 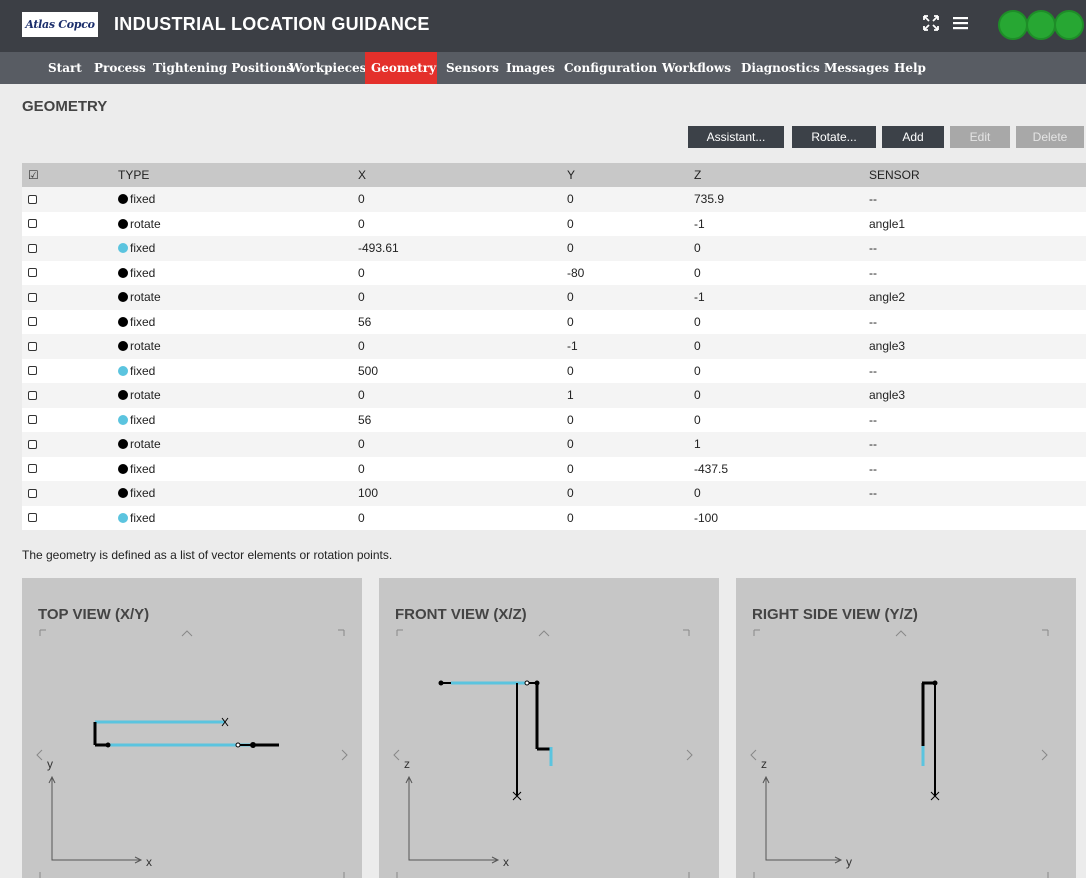 I want to click on front-view-panel: FRONT VIEW (X/Z) z x, so click(x=549, y=728).